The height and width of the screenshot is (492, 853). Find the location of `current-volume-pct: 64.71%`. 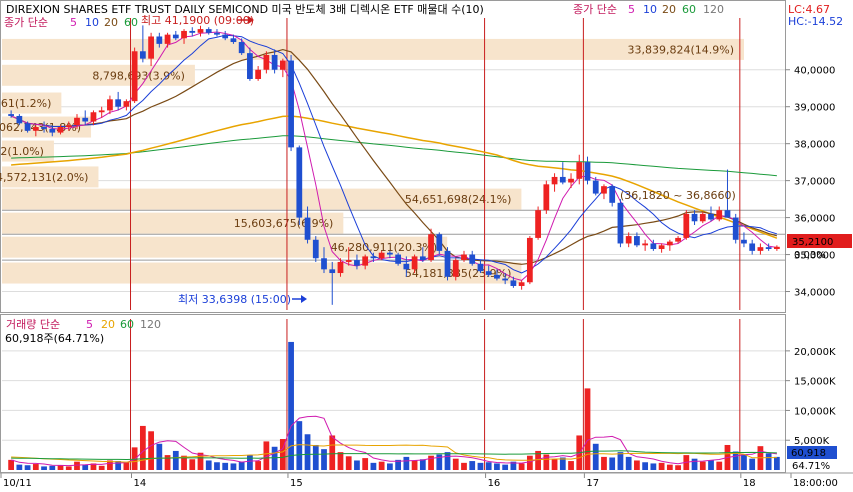

current-volume-pct: 64.71% is located at coordinates (811, 466).